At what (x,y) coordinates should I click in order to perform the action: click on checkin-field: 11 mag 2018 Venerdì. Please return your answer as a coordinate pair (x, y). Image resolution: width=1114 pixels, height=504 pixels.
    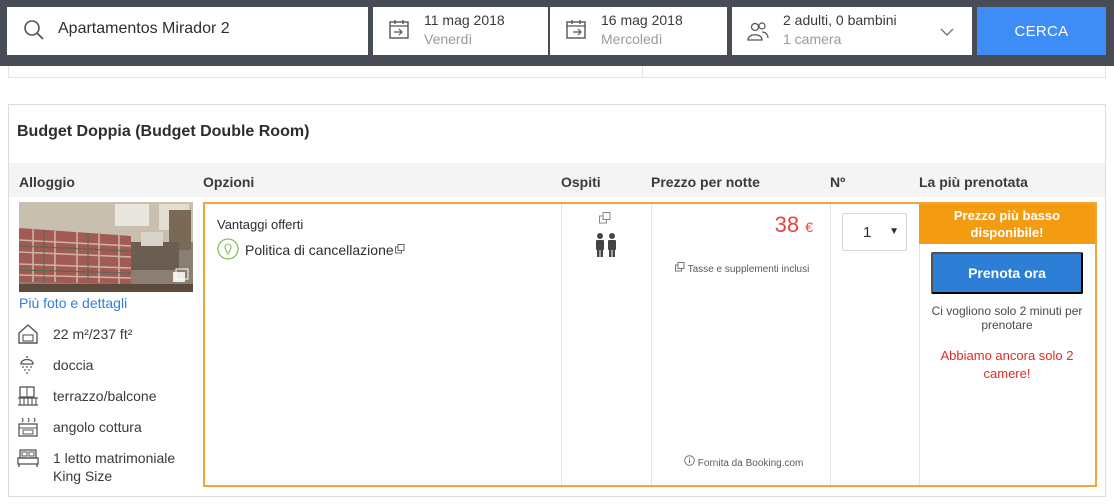
    Looking at the image, I should click on (460, 31).